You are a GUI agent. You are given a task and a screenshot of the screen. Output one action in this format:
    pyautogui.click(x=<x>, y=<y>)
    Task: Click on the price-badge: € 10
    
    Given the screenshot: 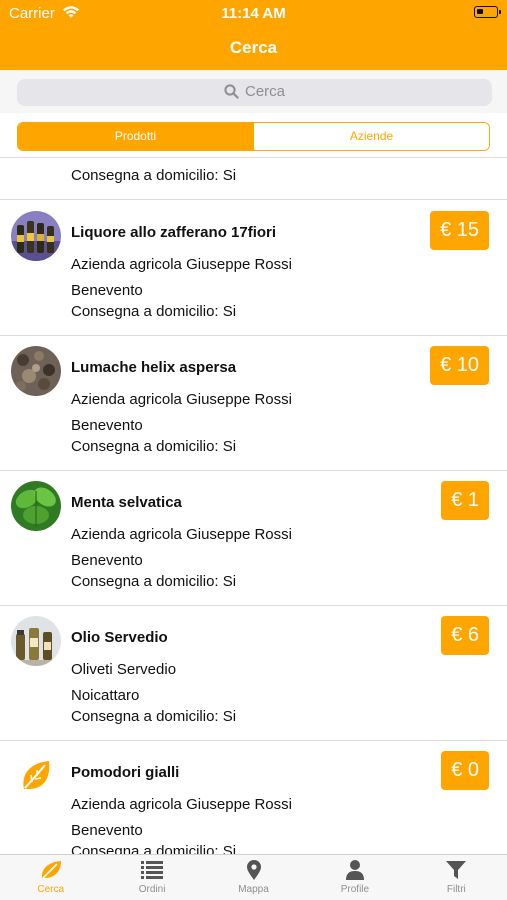 What is the action you would take?
    pyautogui.click(x=459, y=365)
    